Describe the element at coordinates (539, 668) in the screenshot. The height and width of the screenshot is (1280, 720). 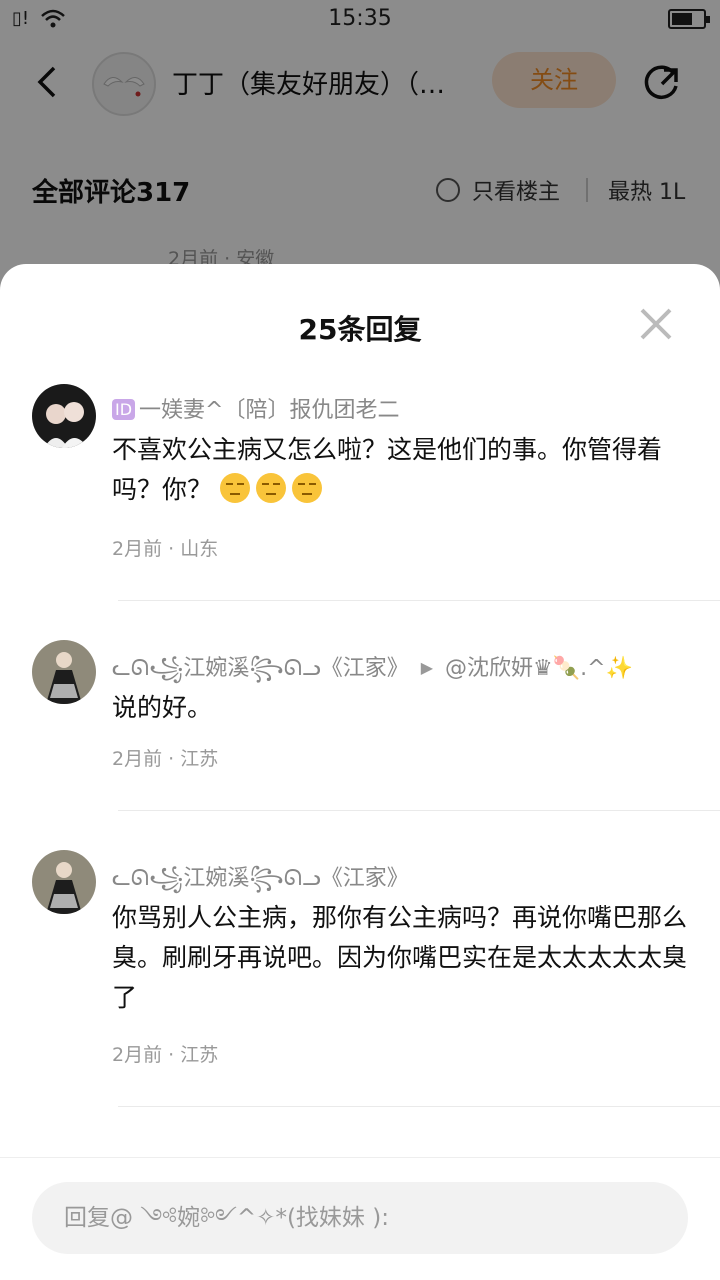
I see `reply-to-name: @沈欣妍♛🍡.^✨` at that location.